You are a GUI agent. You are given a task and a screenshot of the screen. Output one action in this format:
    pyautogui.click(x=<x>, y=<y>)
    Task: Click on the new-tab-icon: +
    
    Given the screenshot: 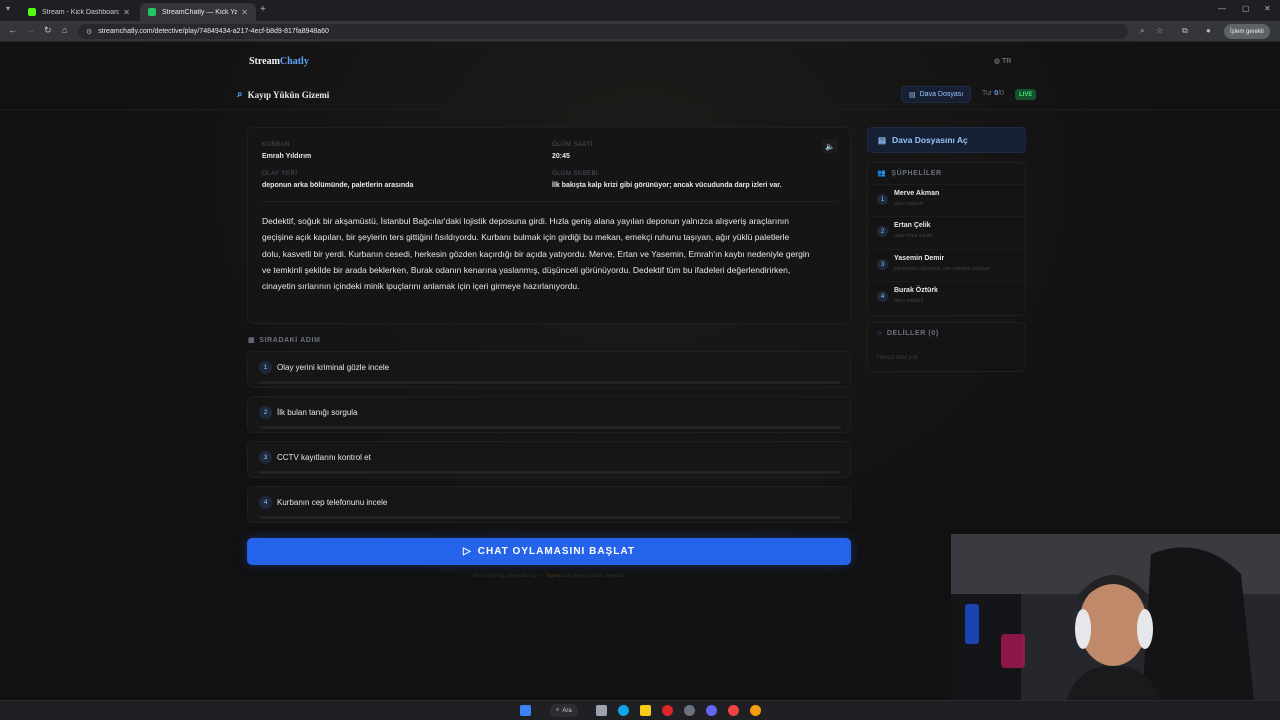 What is the action you would take?
    pyautogui.click(x=263, y=9)
    